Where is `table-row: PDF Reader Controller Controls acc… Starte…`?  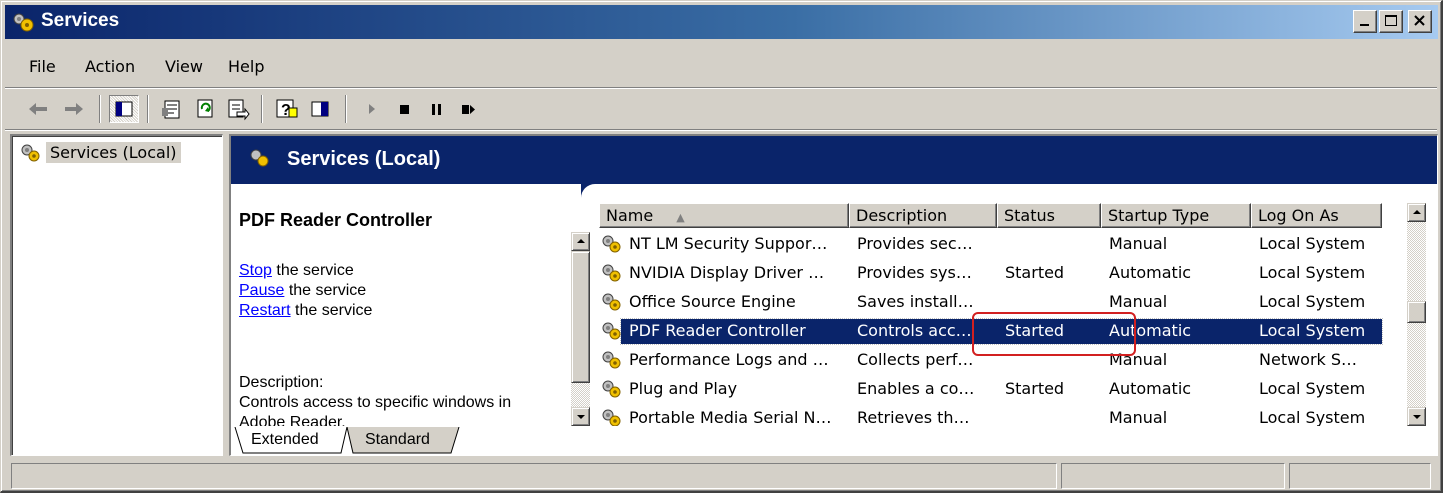 table-row: PDF Reader Controller Controls acc… Starte… is located at coordinates (991, 331).